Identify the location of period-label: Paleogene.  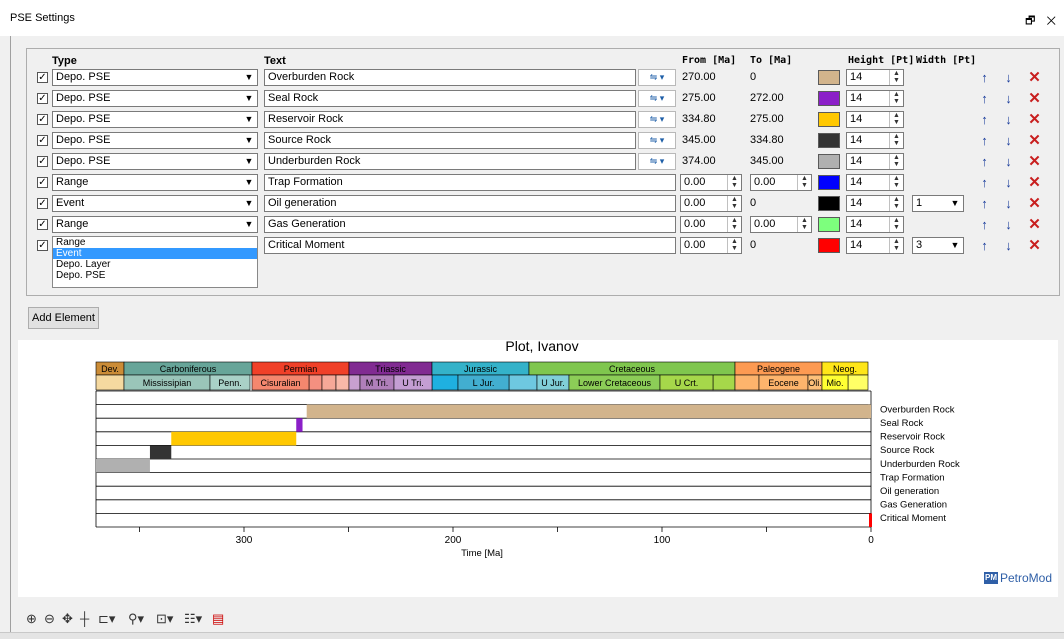
(778, 369).